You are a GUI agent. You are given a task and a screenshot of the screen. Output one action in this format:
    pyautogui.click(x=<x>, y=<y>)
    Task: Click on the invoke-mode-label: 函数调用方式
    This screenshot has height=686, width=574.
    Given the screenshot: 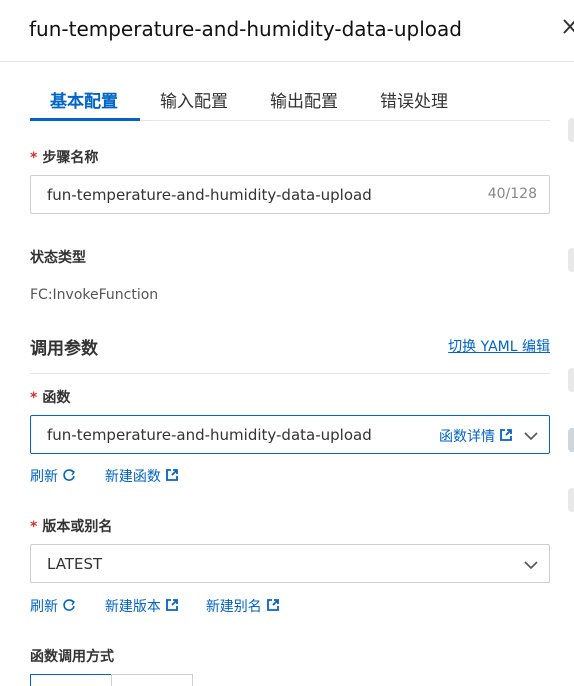 What is the action you would take?
    pyautogui.click(x=72, y=657)
    